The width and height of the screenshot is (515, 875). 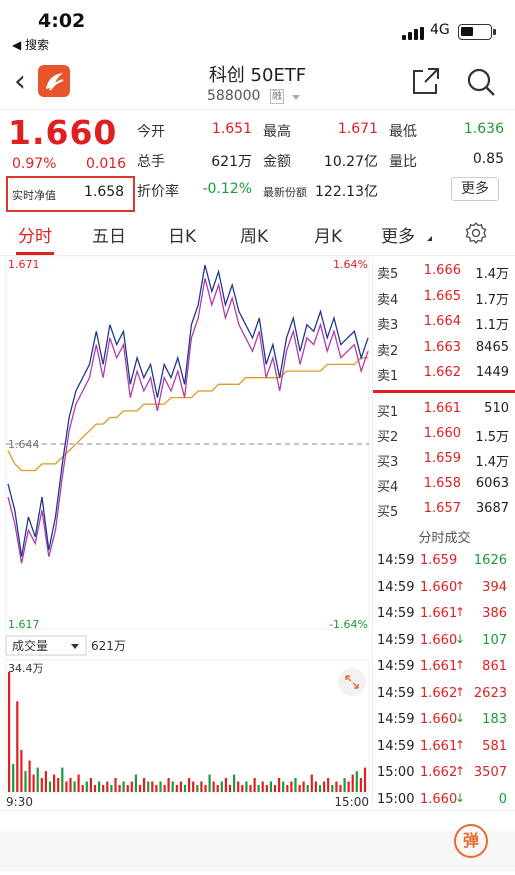 I want to click on ask-row: 卖4 1.665 1.7万, so click(x=444, y=297).